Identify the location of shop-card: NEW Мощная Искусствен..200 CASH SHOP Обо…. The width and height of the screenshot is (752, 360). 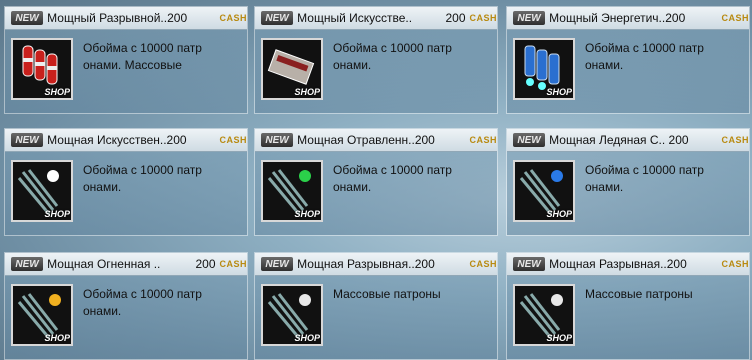
(126, 182).